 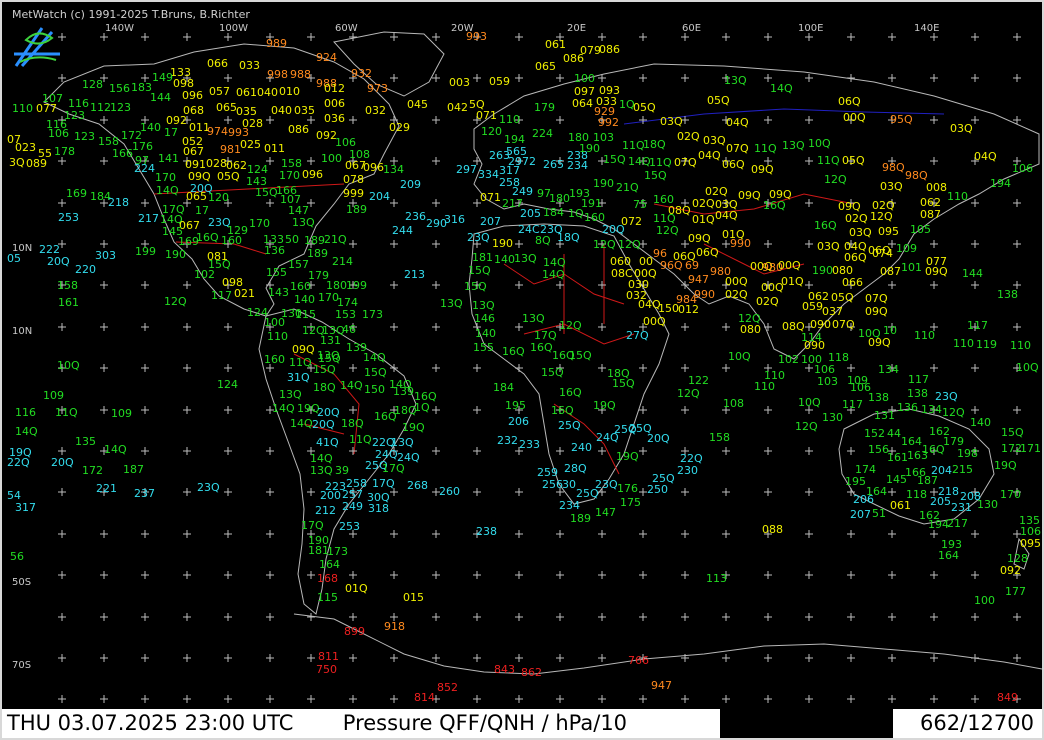 What do you see at coordinates (38, 47) in the screenshot?
I see `metwatch-logo-icon` at bounding box center [38, 47].